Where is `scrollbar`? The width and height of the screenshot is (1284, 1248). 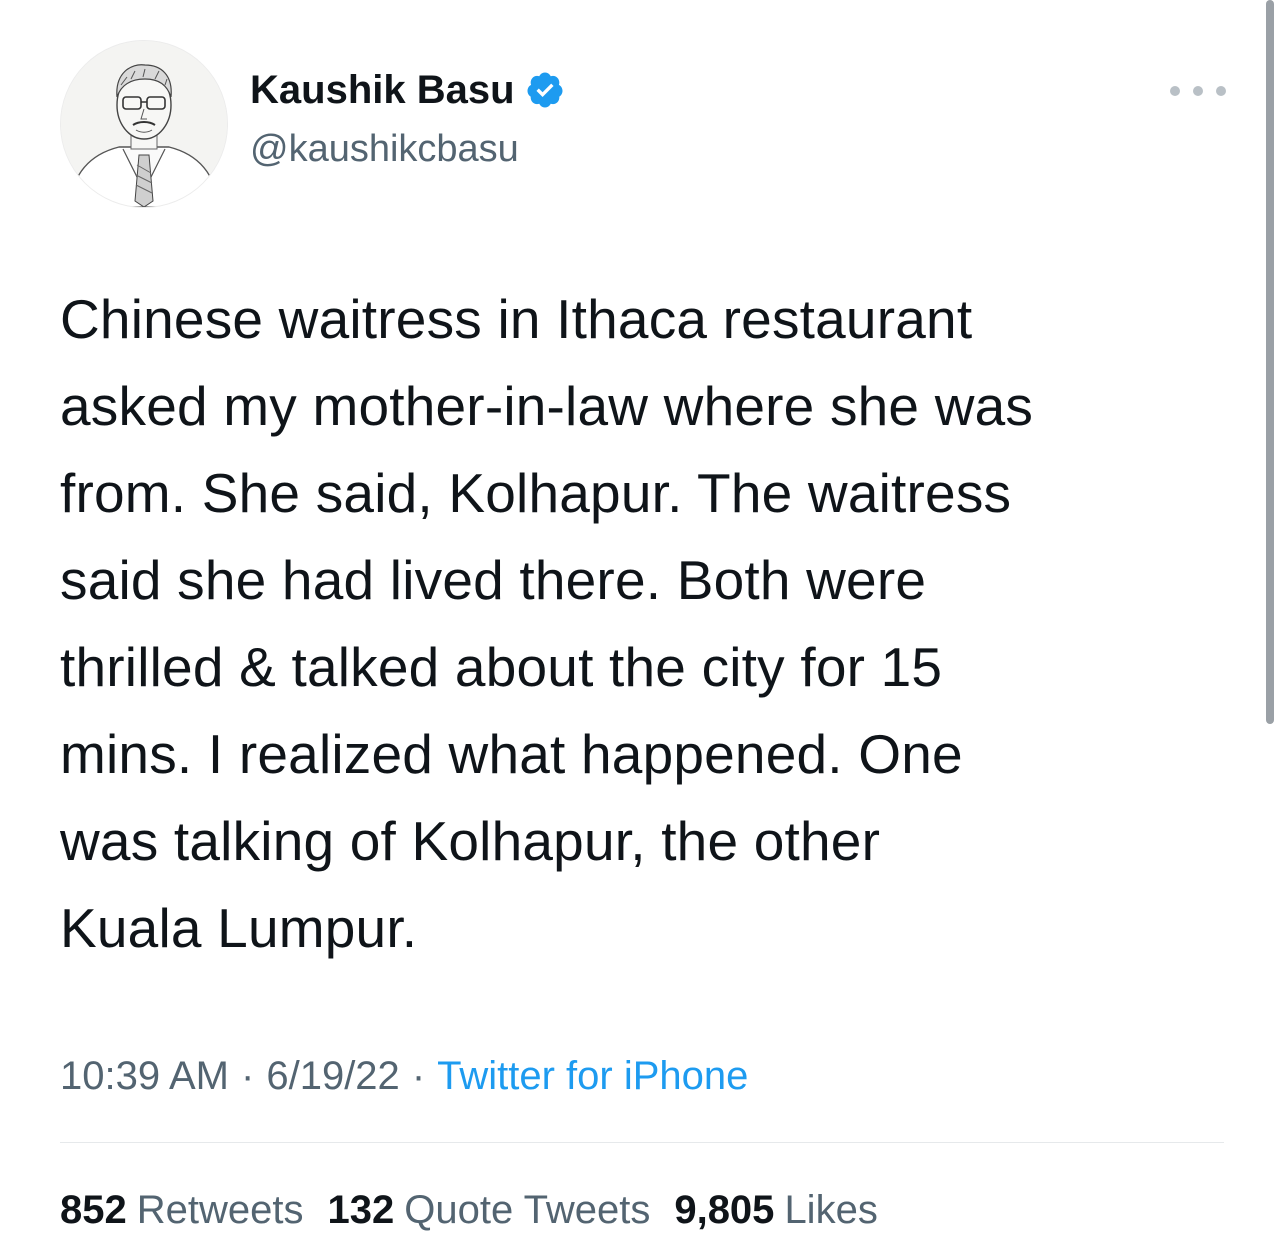
scrollbar is located at coordinates (1270, 362).